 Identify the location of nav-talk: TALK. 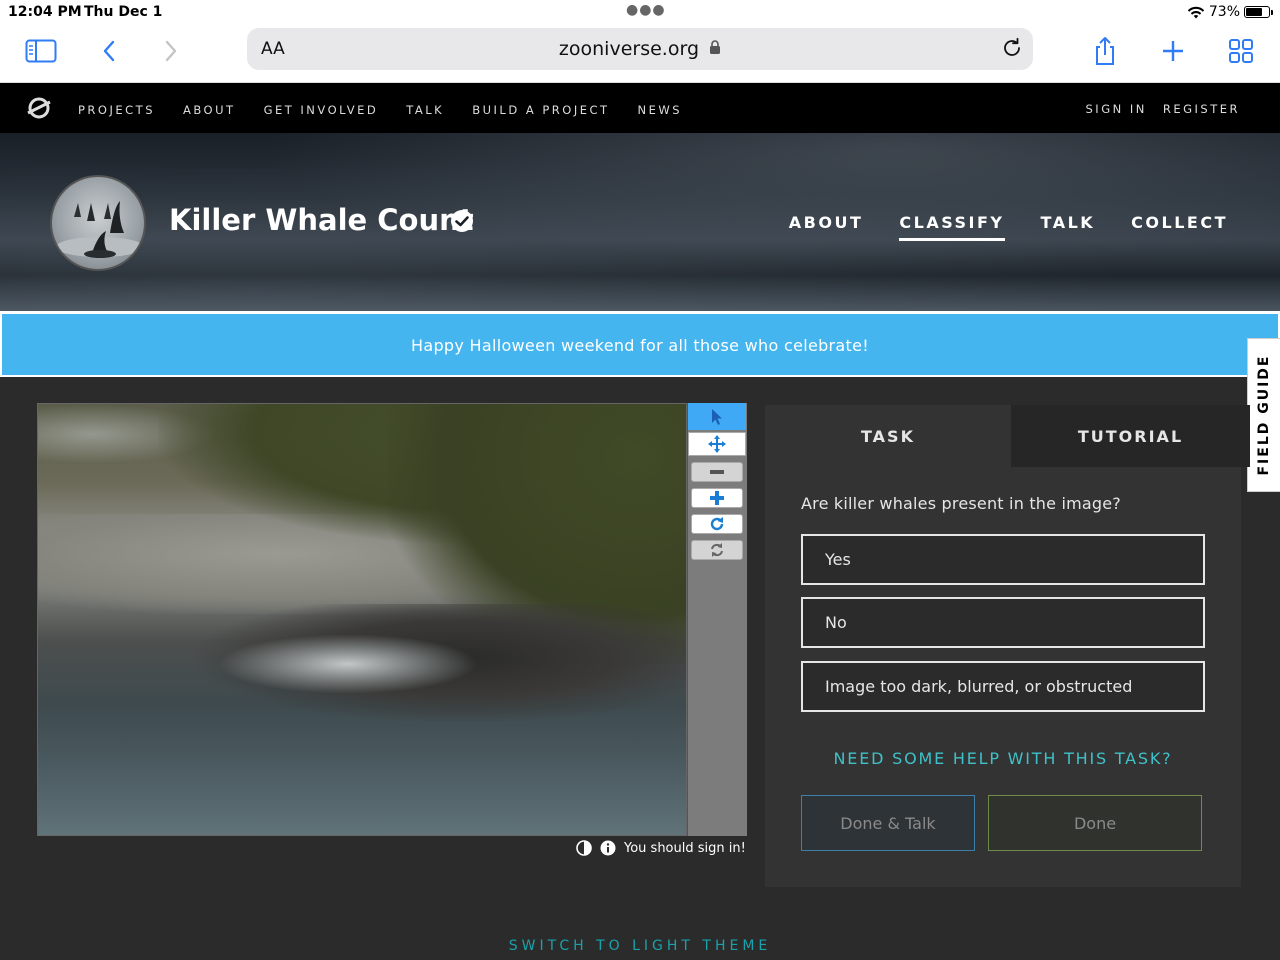
(425, 110).